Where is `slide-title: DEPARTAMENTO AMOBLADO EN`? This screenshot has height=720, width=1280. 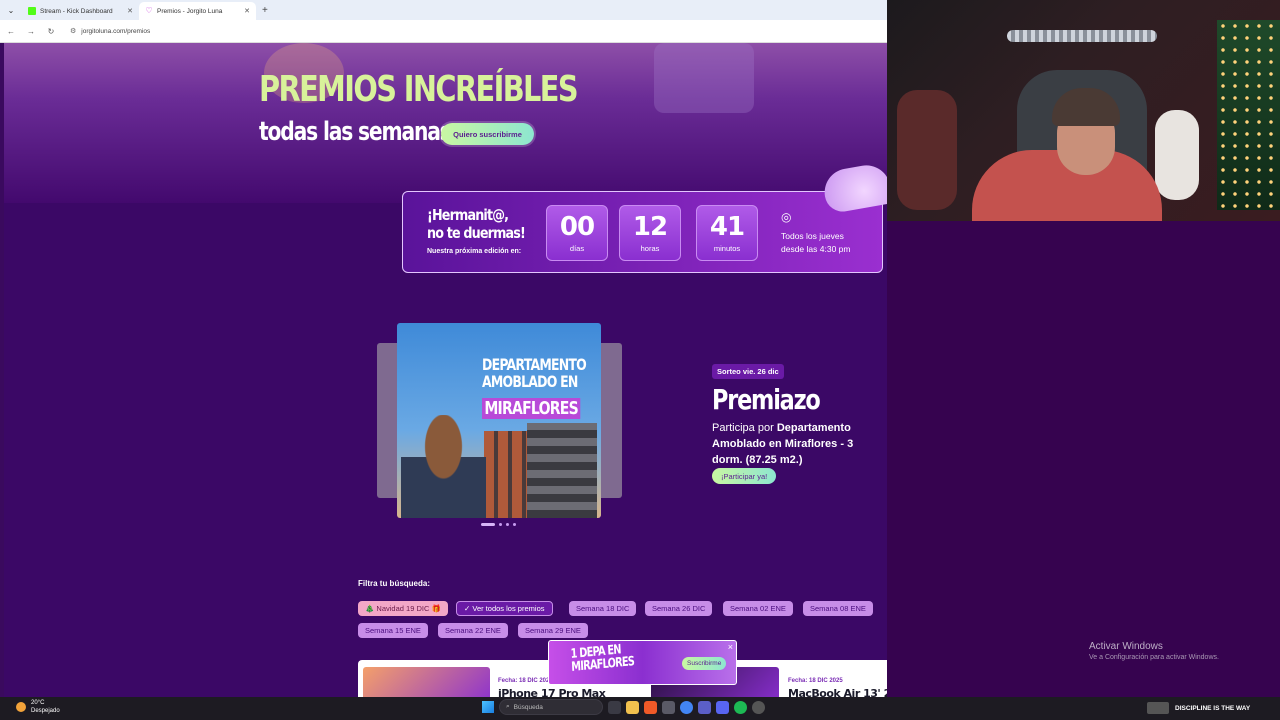
slide-title: DEPARTAMENTO AMOBLADO EN is located at coordinates (534, 373).